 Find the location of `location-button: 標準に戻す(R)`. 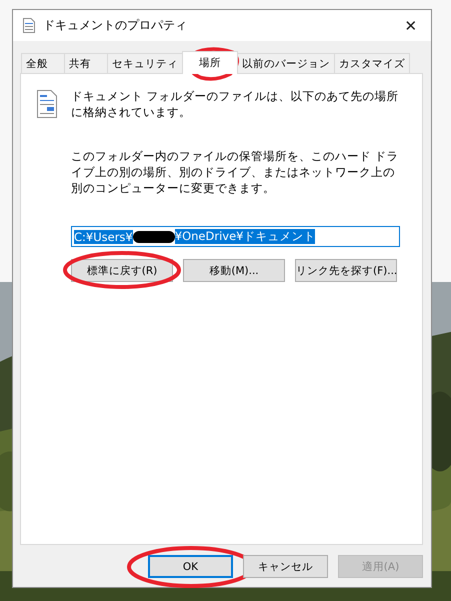

location-button: 標準に戻す(R) is located at coordinates (122, 270).